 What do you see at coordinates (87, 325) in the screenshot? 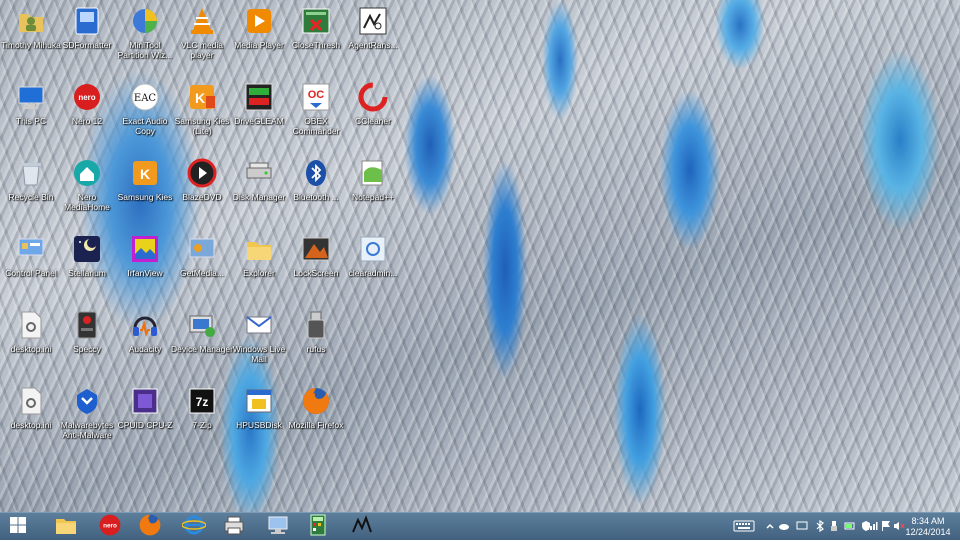
I see `speccy-icon` at bounding box center [87, 325].